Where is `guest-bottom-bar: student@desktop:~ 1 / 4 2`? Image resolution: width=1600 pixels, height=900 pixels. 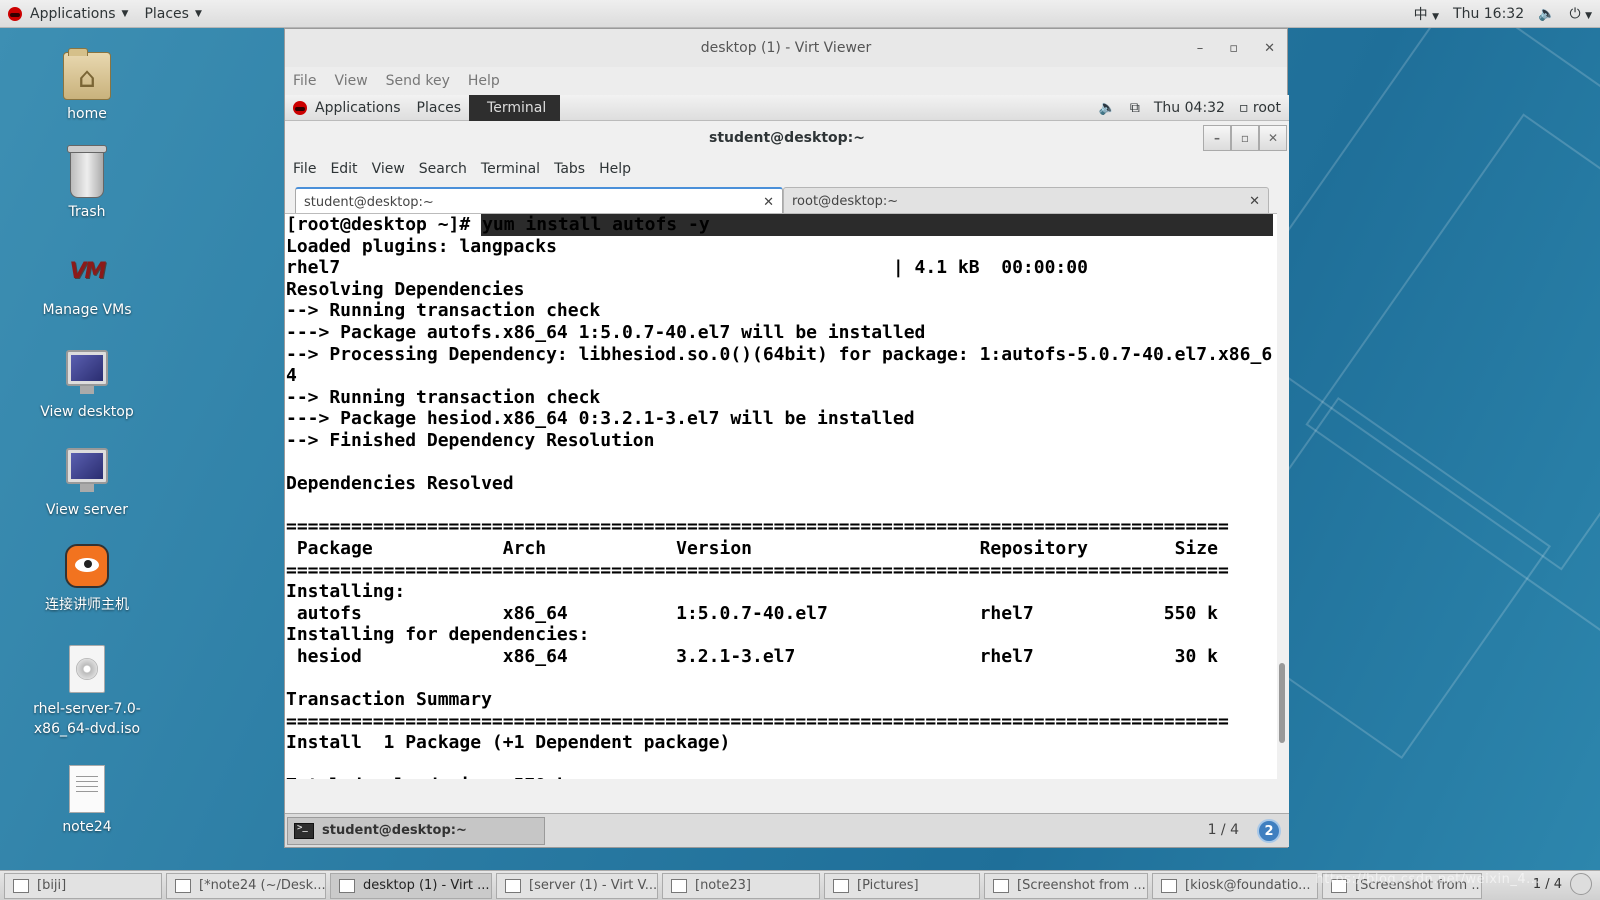 guest-bottom-bar: student@desktop:~ 1 / 4 2 is located at coordinates (787, 830).